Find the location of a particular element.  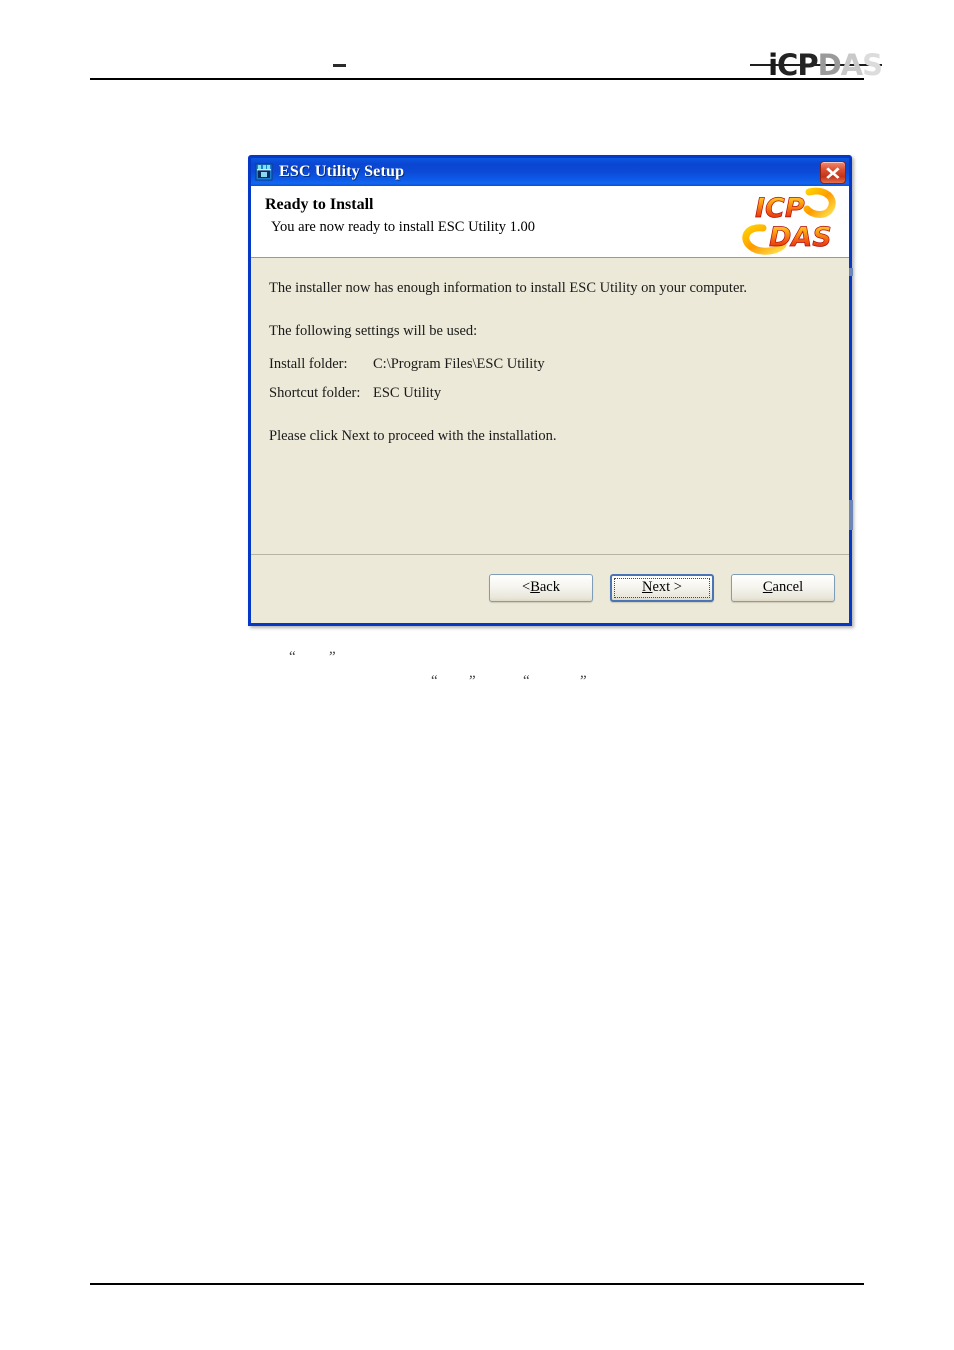

shortcut-folder-label: Shortcut folder: is located at coordinates (315, 393).